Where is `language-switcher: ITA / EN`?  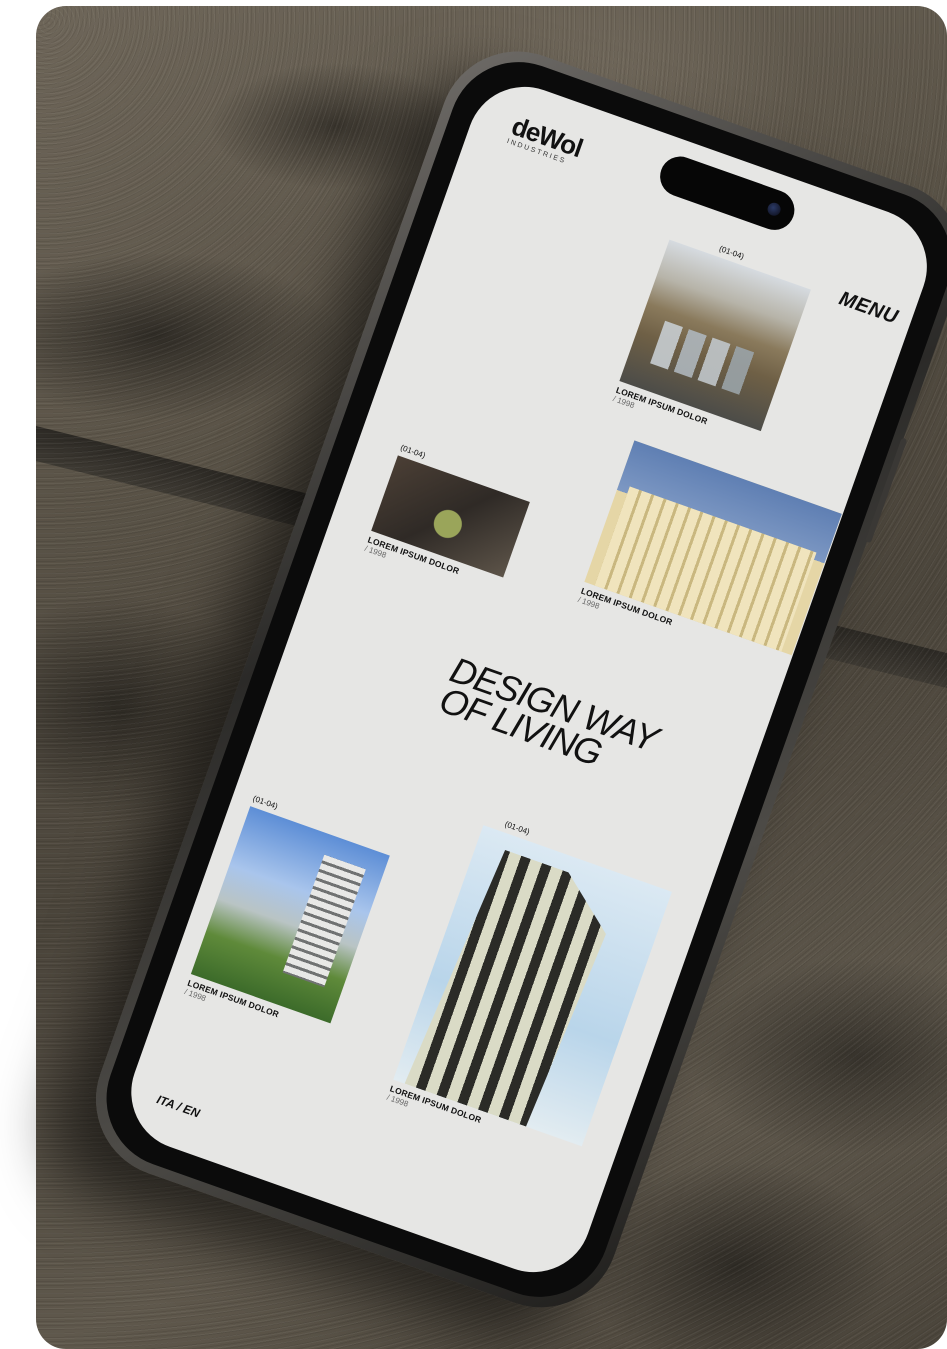 language-switcher: ITA / EN is located at coordinates (178, 1106).